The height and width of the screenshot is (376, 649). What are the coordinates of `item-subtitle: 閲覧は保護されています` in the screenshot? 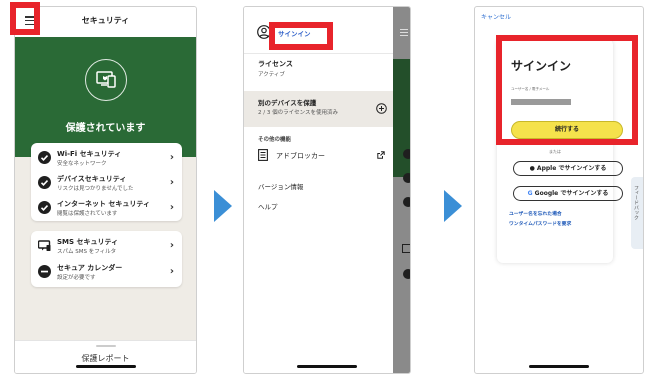 It's located at (87, 214).